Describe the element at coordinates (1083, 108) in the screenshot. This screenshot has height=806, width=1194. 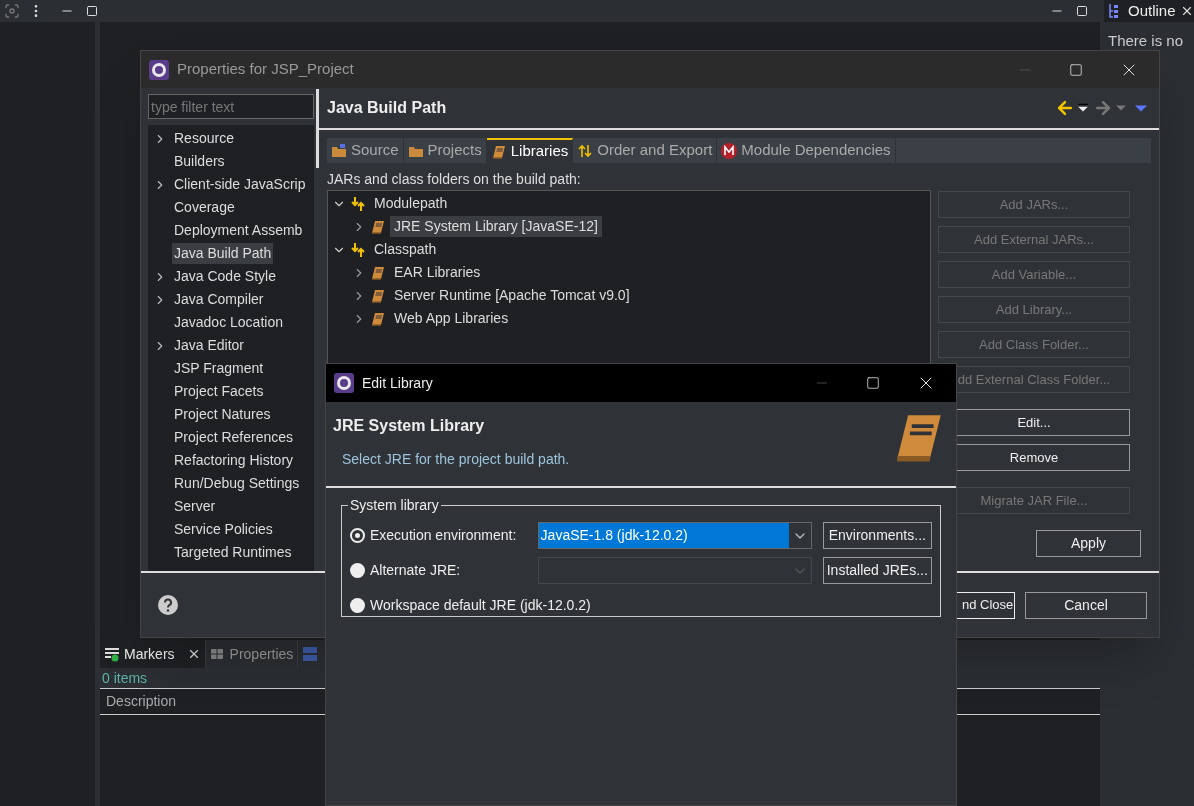
I see `caret-icon` at that location.